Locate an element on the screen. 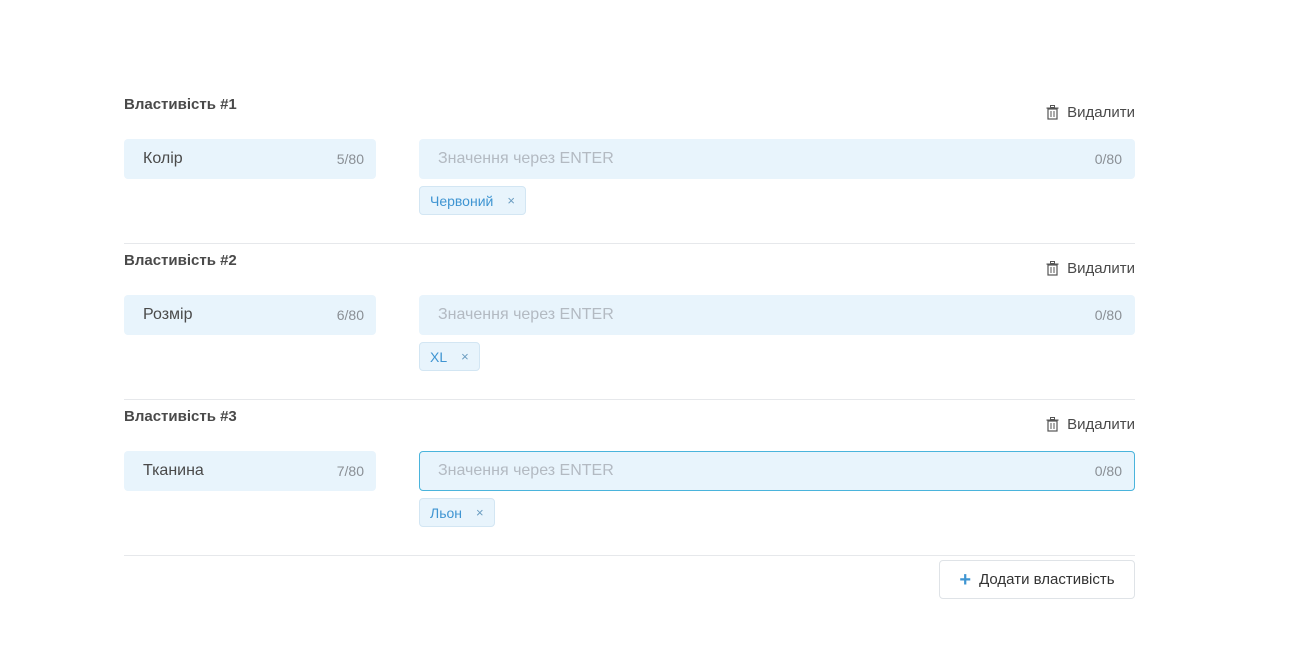 This screenshot has width=1304, height=664. name-char-counter: 7/80 is located at coordinates (350, 471).